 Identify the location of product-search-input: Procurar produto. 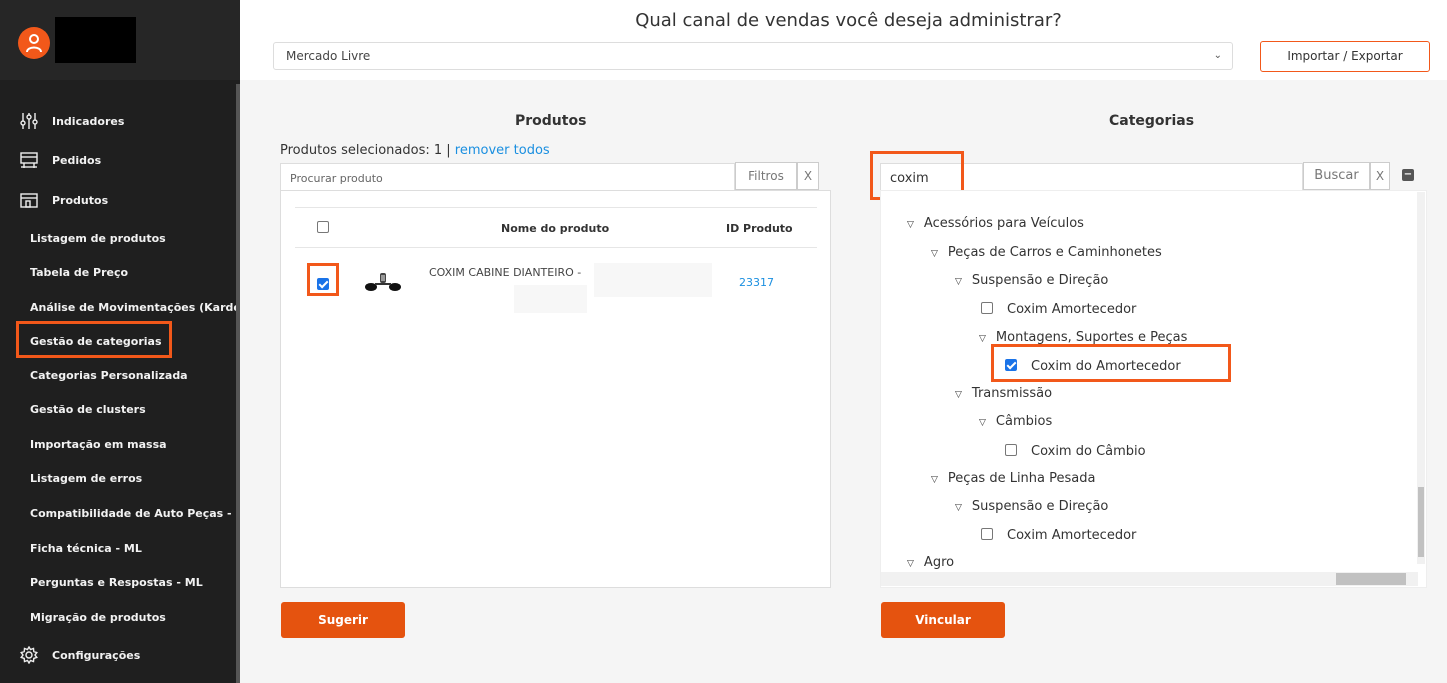
(507, 177).